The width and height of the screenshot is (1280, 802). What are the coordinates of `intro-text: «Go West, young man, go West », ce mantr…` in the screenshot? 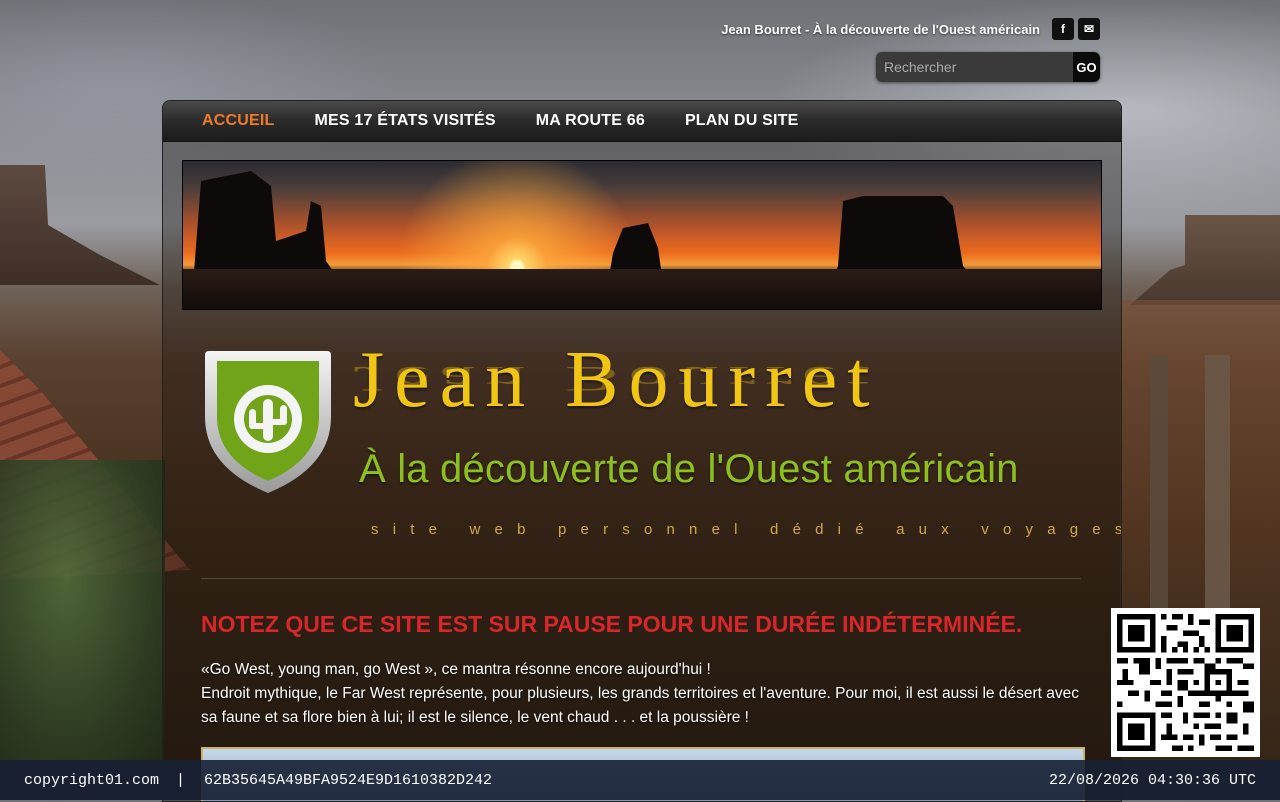 It's located at (646, 694).